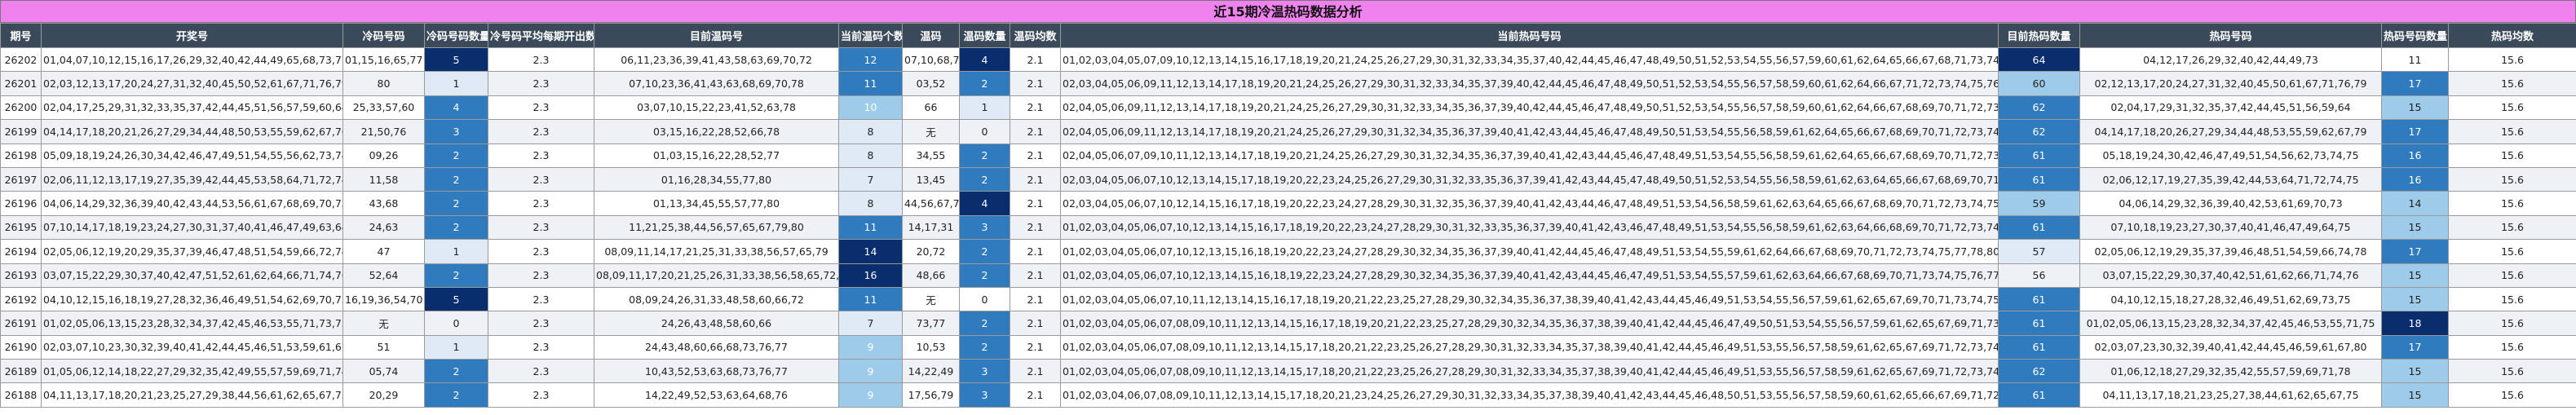 Image resolution: width=2576 pixels, height=415 pixels. What do you see at coordinates (716, 228) in the screenshot?
I see `cell-current-warm: 11,21,25,38,44,56,57,65,67,79,80` at bounding box center [716, 228].